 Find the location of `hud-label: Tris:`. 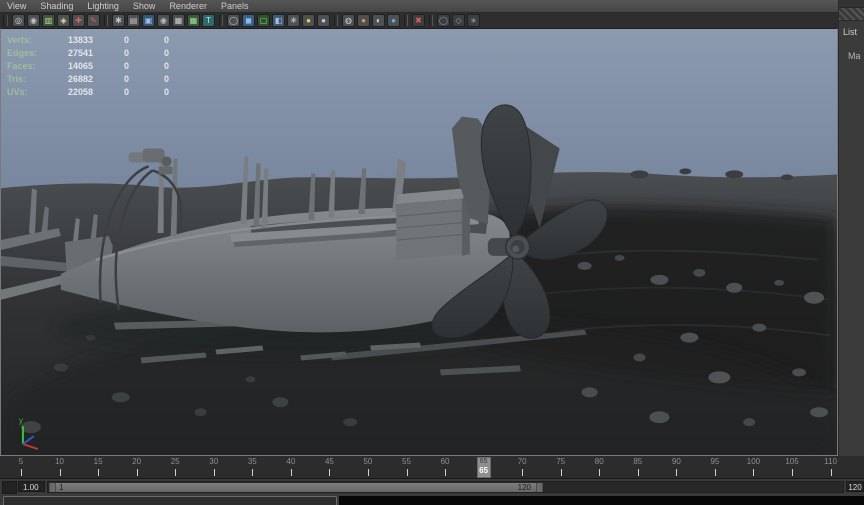

hud-label: Tris: is located at coordinates (17, 78).